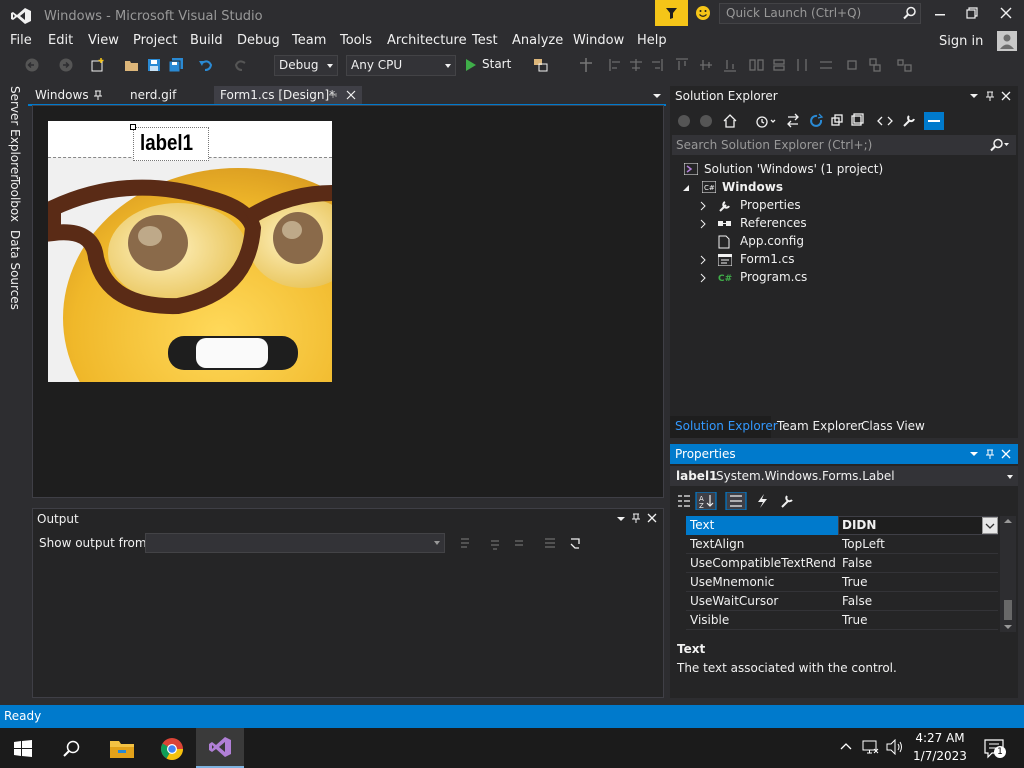  What do you see at coordinates (15, 270) in the screenshot?
I see `data-sources-tab: Data Sources` at bounding box center [15, 270].